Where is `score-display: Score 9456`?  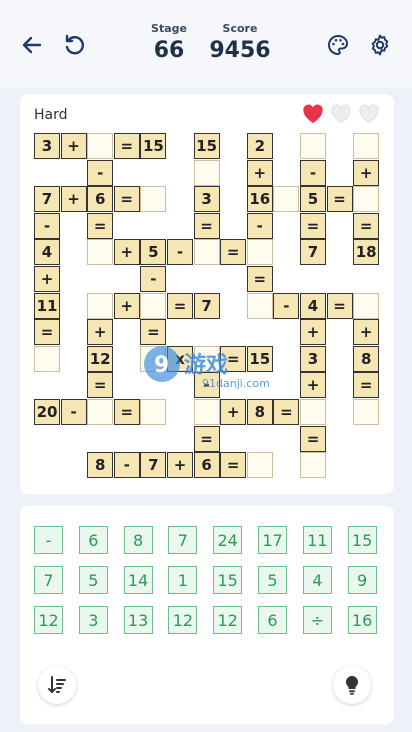 score-display: Score 9456 is located at coordinates (240, 42).